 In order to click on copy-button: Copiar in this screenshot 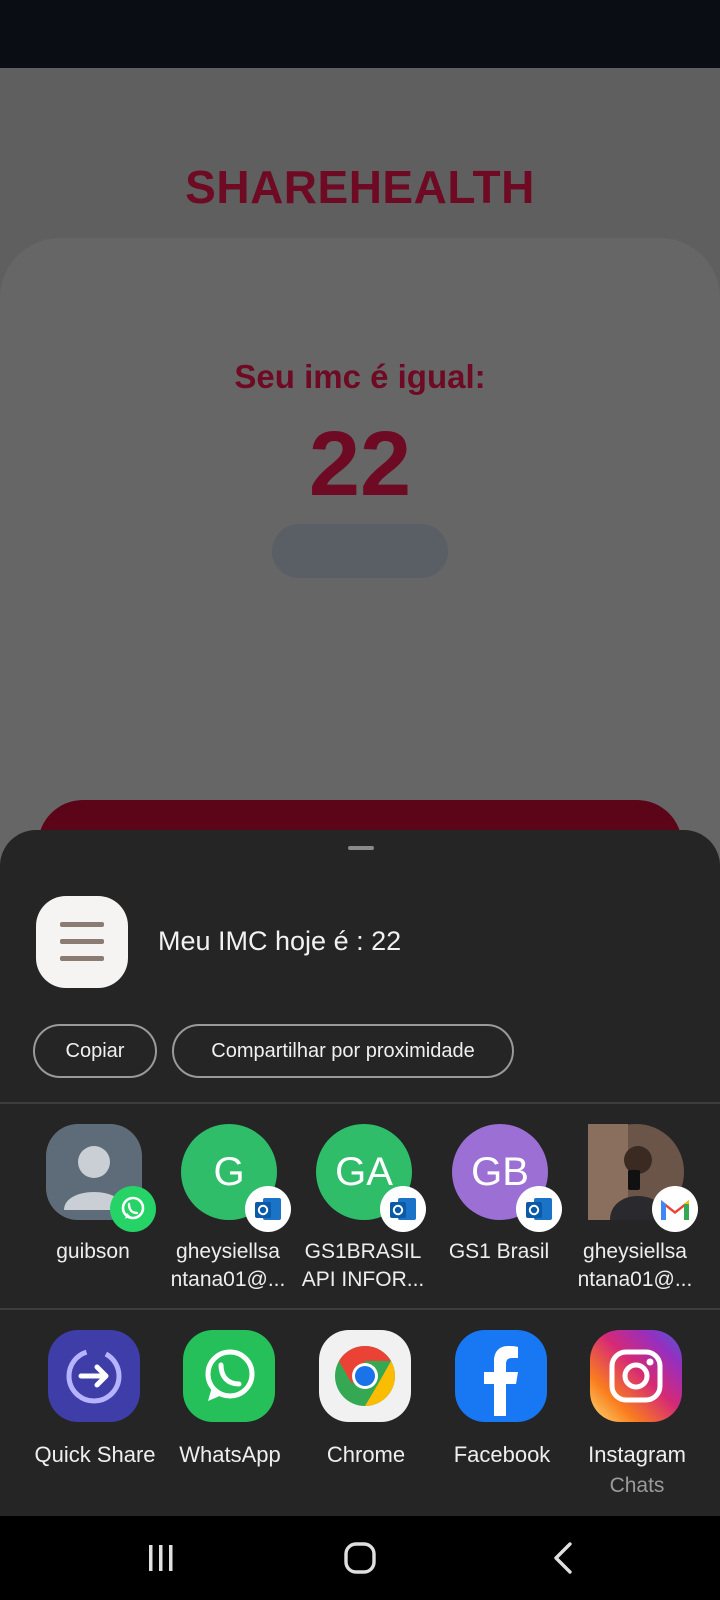, I will do `click(95, 1051)`.